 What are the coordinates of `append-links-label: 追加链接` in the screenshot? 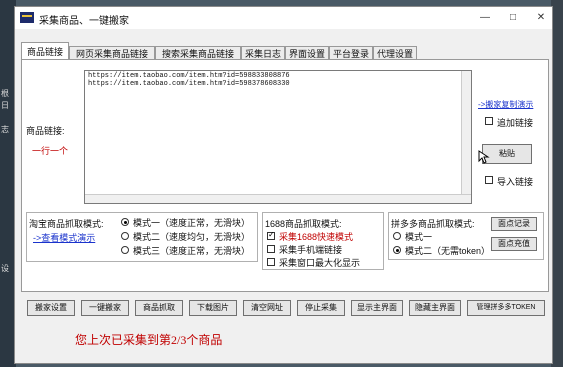 It's located at (515, 123).